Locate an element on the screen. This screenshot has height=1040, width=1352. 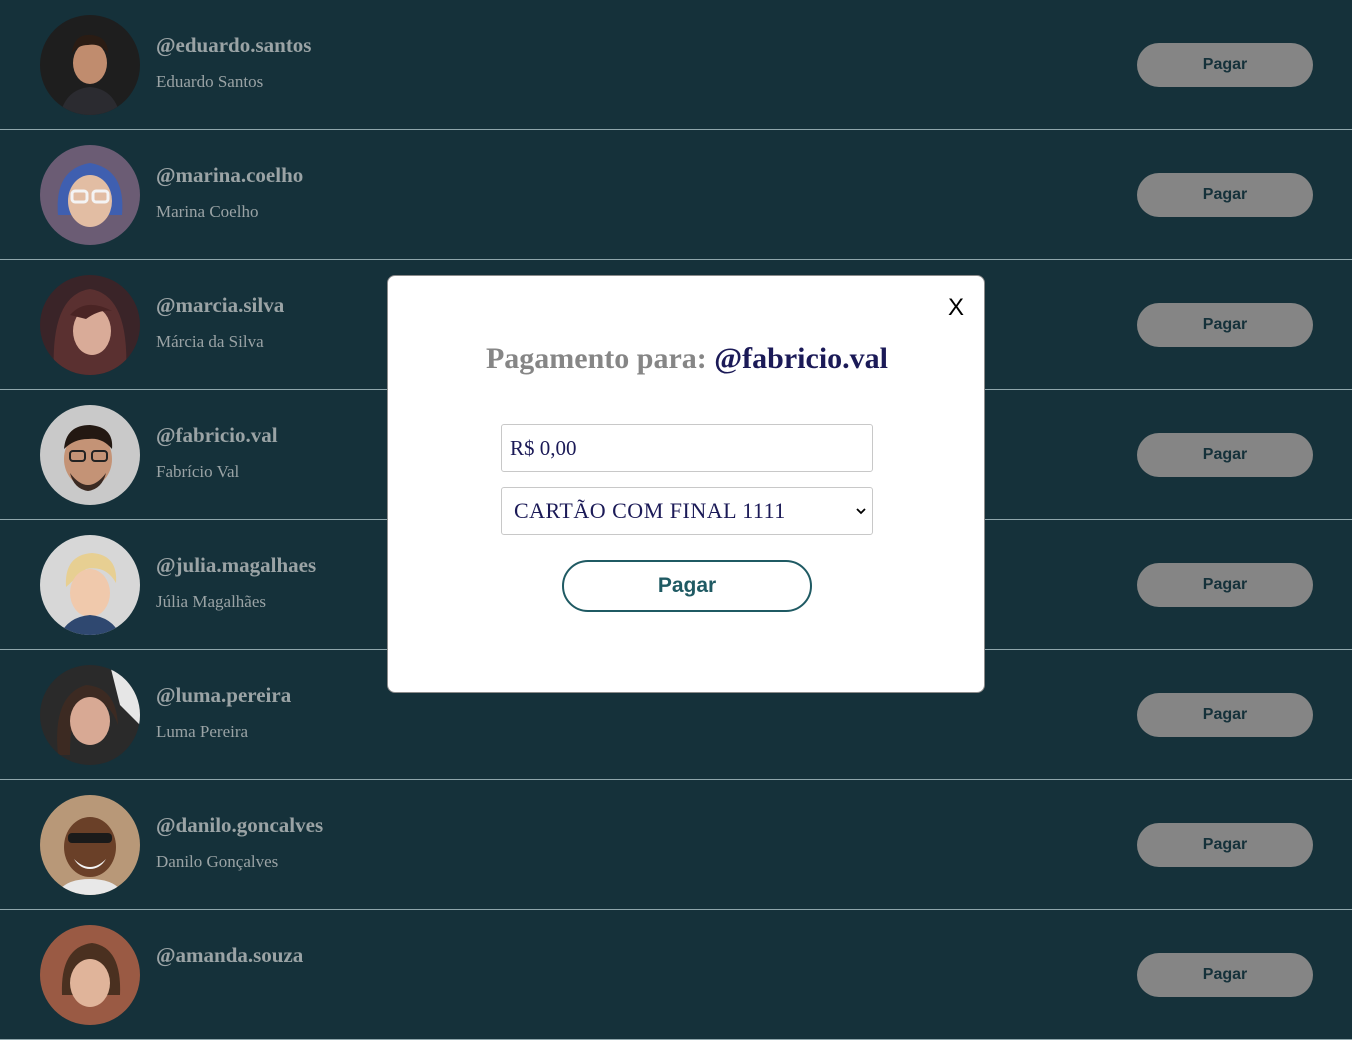
modal-title: Pagamento para: @fabricio.val is located at coordinates (687, 359).